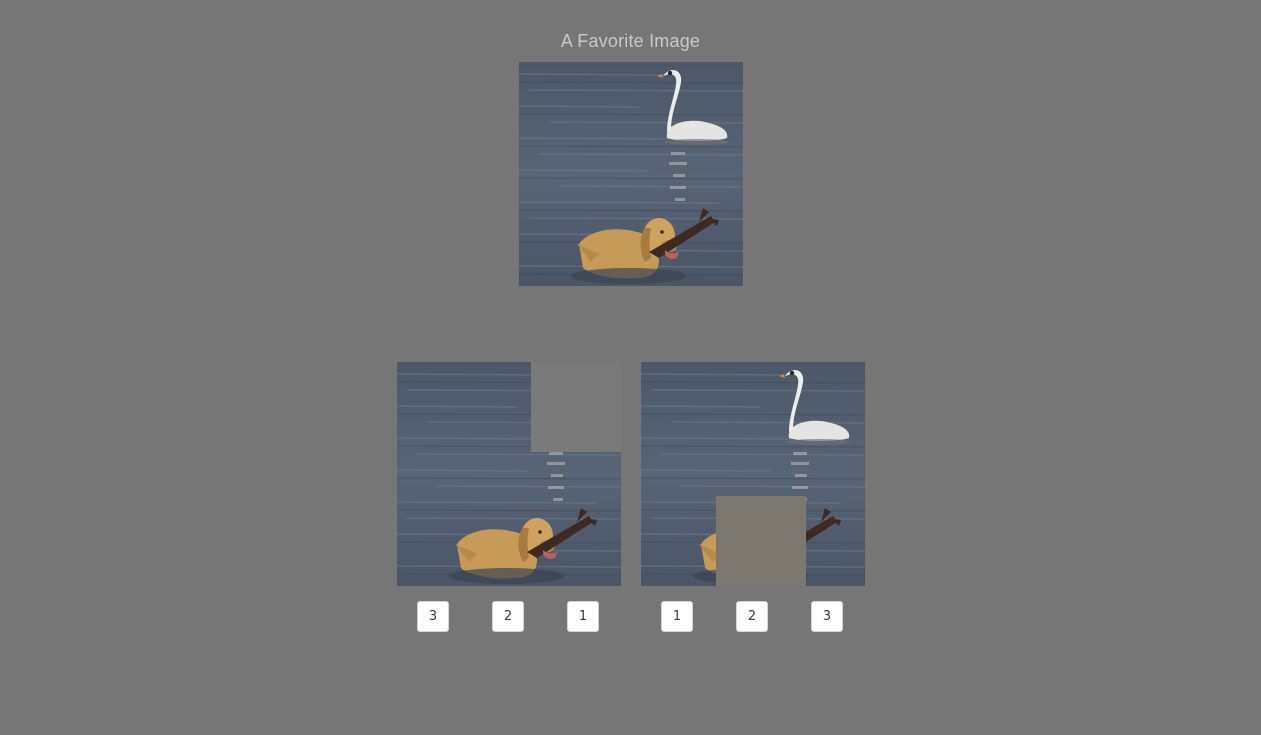 Image resolution: width=1261 pixels, height=735 pixels. What do you see at coordinates (827, 616) in the screenshot?
I see `right-choice-button-3: 3` at bounding box center [827, 616].